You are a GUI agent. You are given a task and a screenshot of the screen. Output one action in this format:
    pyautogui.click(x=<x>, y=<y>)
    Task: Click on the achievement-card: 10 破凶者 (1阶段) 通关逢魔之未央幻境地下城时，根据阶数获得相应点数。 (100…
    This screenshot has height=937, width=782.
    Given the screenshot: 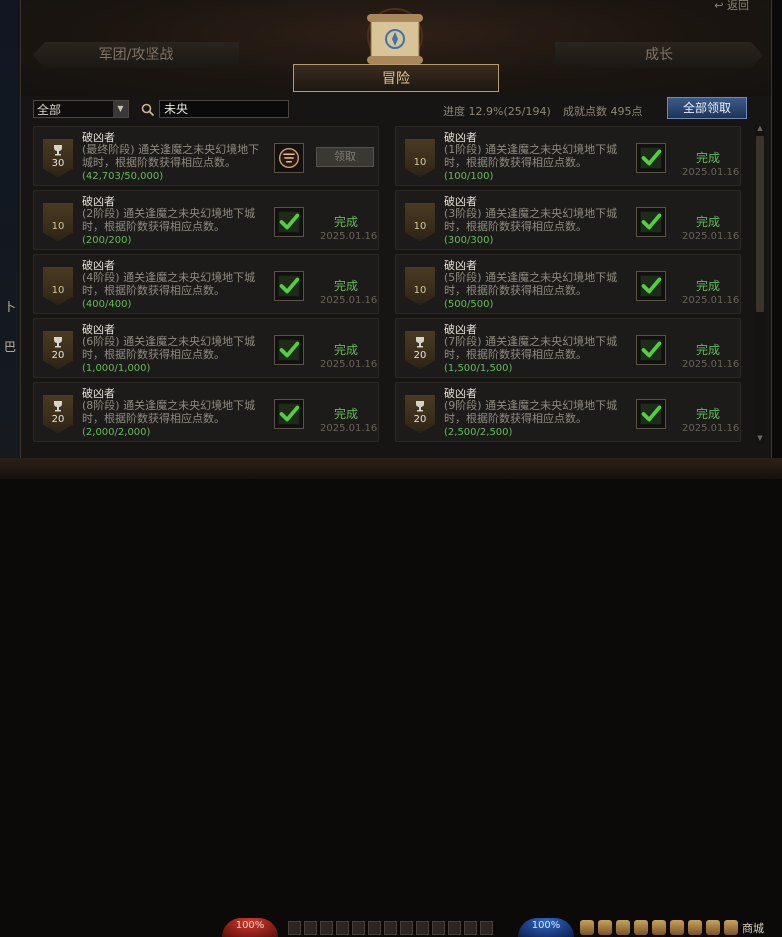 What is the action you would take?
    pyautogui.click(x=568, y=156)
    